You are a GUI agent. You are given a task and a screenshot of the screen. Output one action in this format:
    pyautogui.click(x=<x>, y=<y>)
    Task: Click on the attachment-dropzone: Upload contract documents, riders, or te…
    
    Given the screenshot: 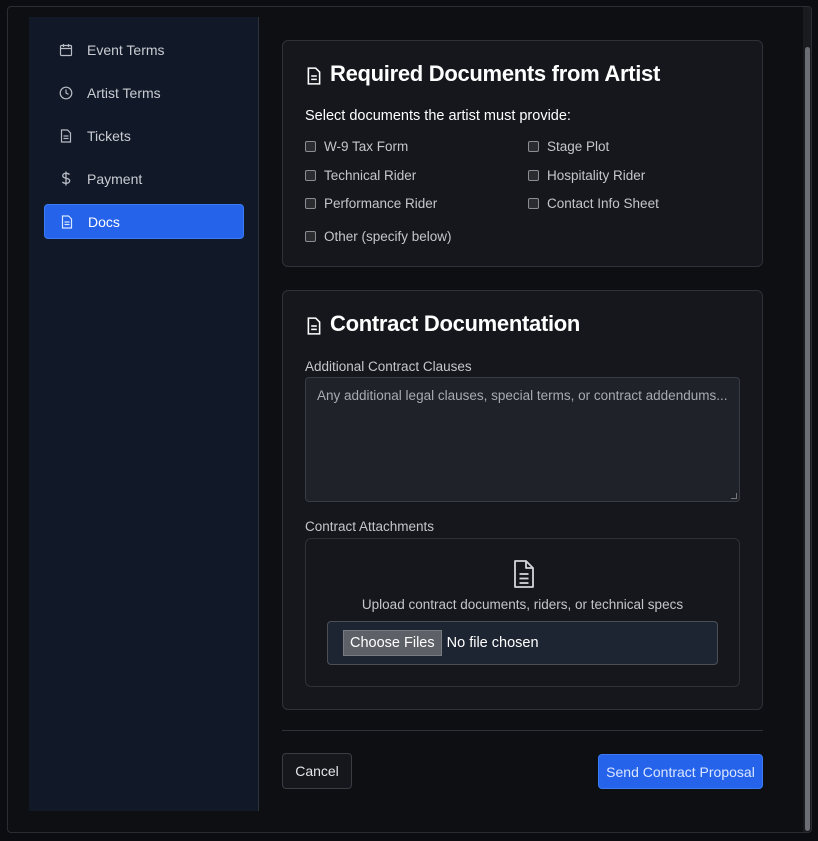 What is the action you would take?
    pyautogui.click(x=522, y=612)
    